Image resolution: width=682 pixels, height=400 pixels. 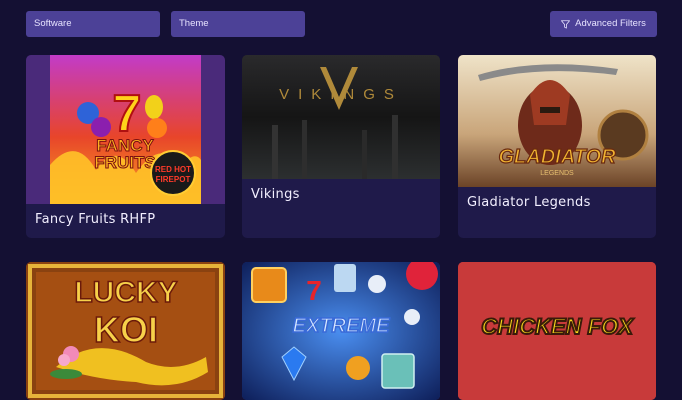 I want to click on game-card-extreme: 7 EXTREME, so click(x=341, y=331).